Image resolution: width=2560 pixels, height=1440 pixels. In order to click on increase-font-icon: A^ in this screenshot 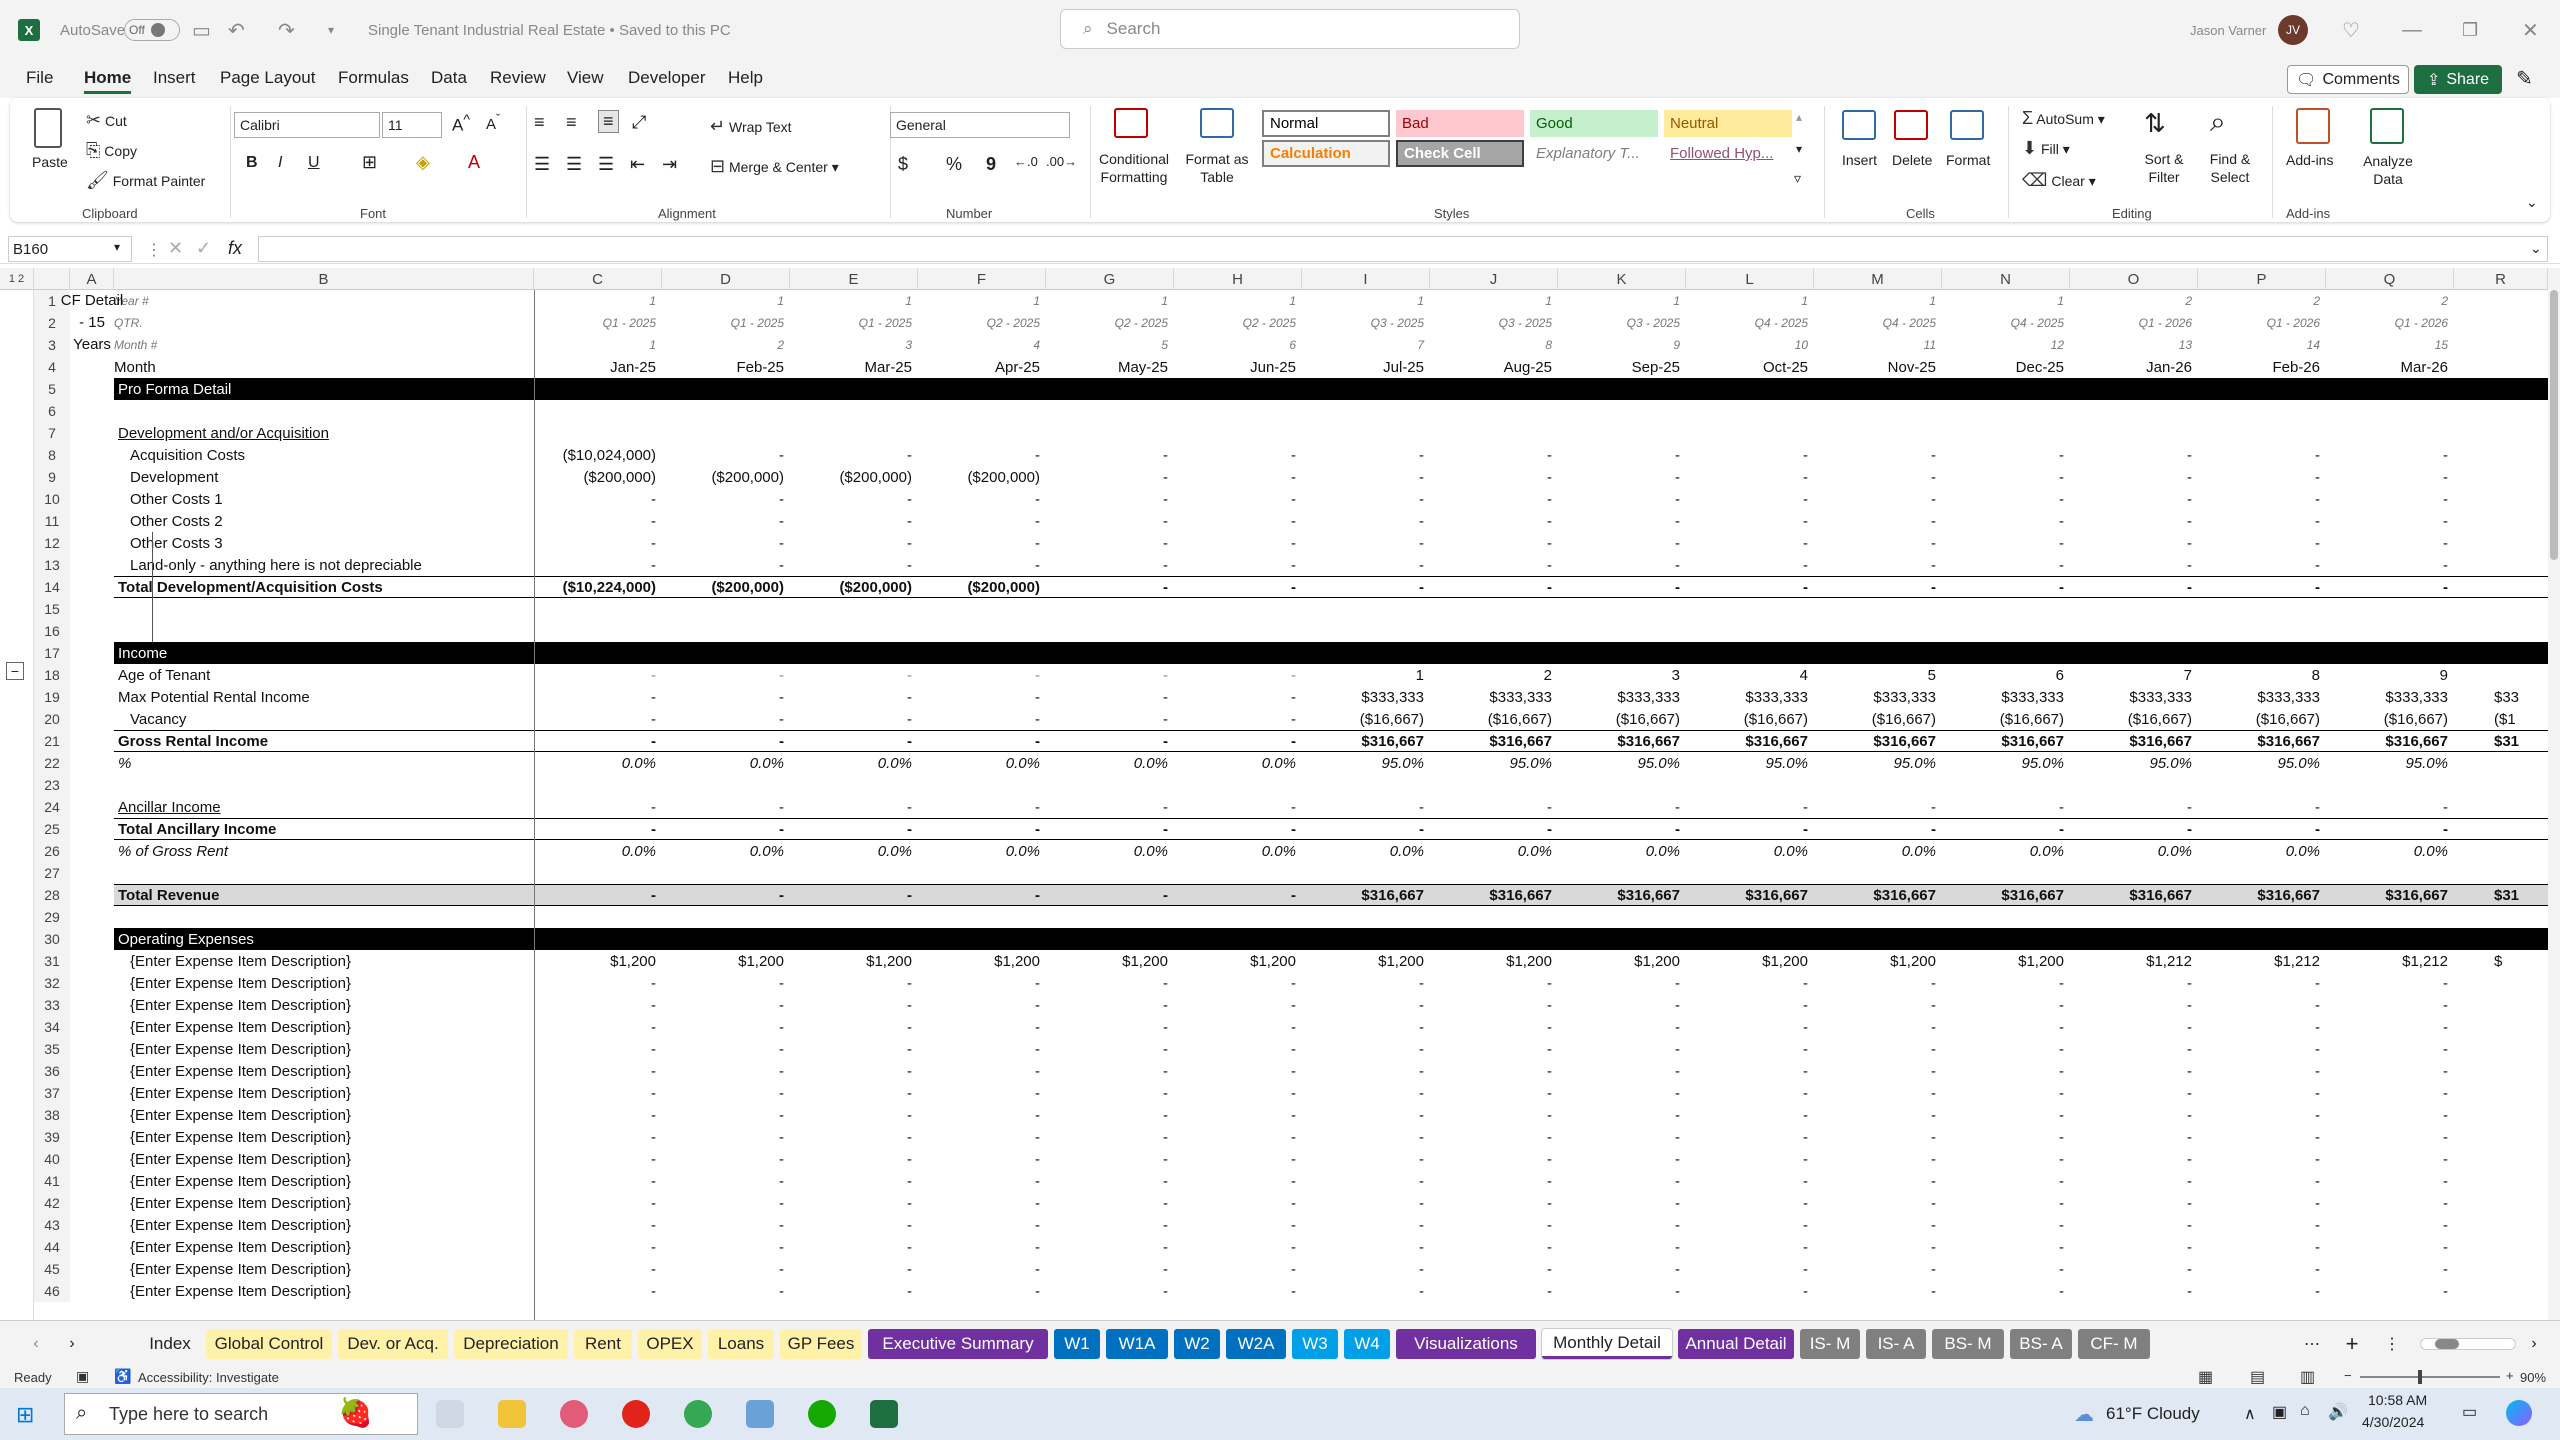, I will do `click(461, 124)`.